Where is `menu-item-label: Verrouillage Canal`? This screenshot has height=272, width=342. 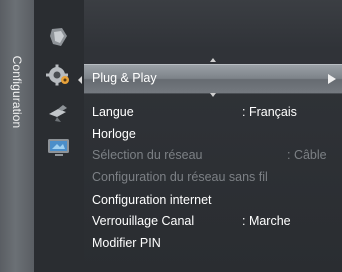
menu-item-label: Verrouillage Canal is located at coordinates (143, 221).